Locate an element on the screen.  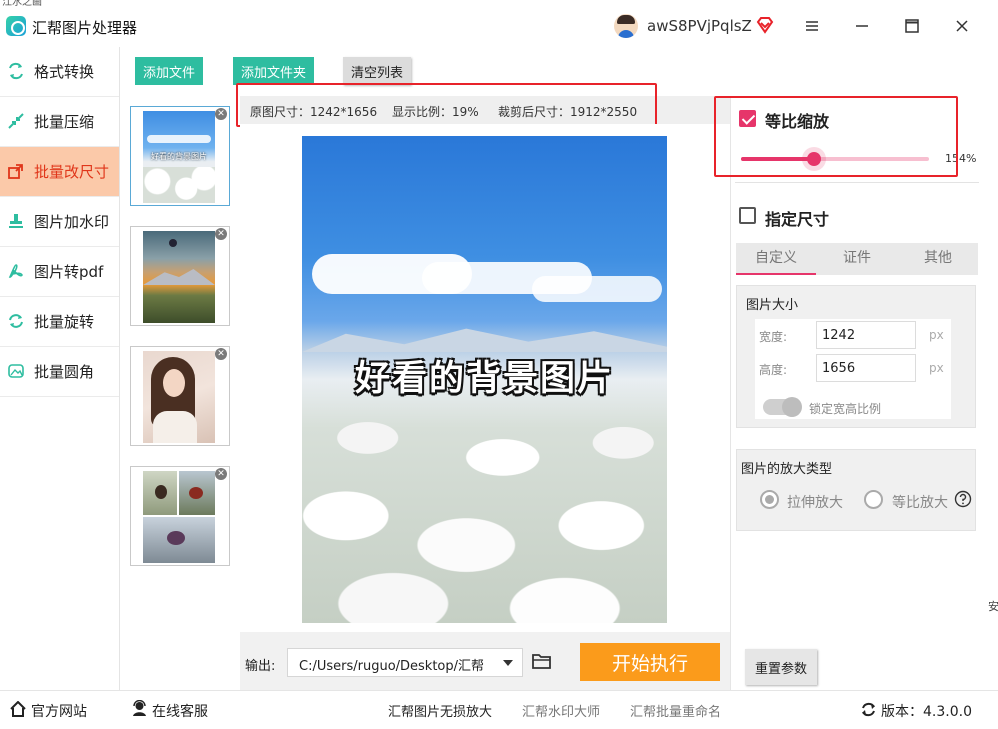
vip-diamond-icon is located at coordinates (765, 25).